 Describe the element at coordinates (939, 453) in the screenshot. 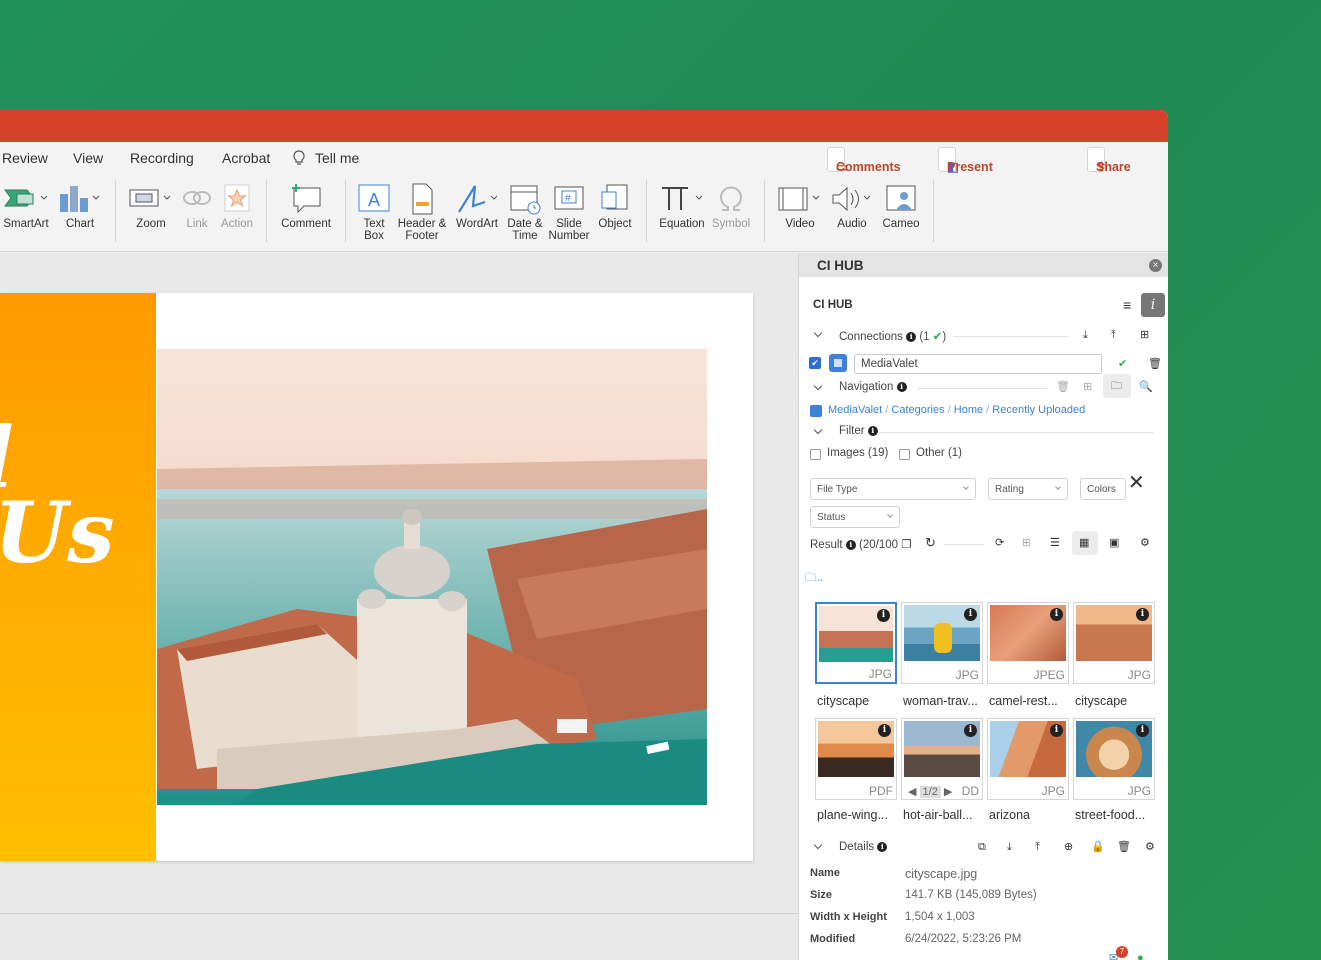

I see `other-filter-label: Other (1)` at that location.